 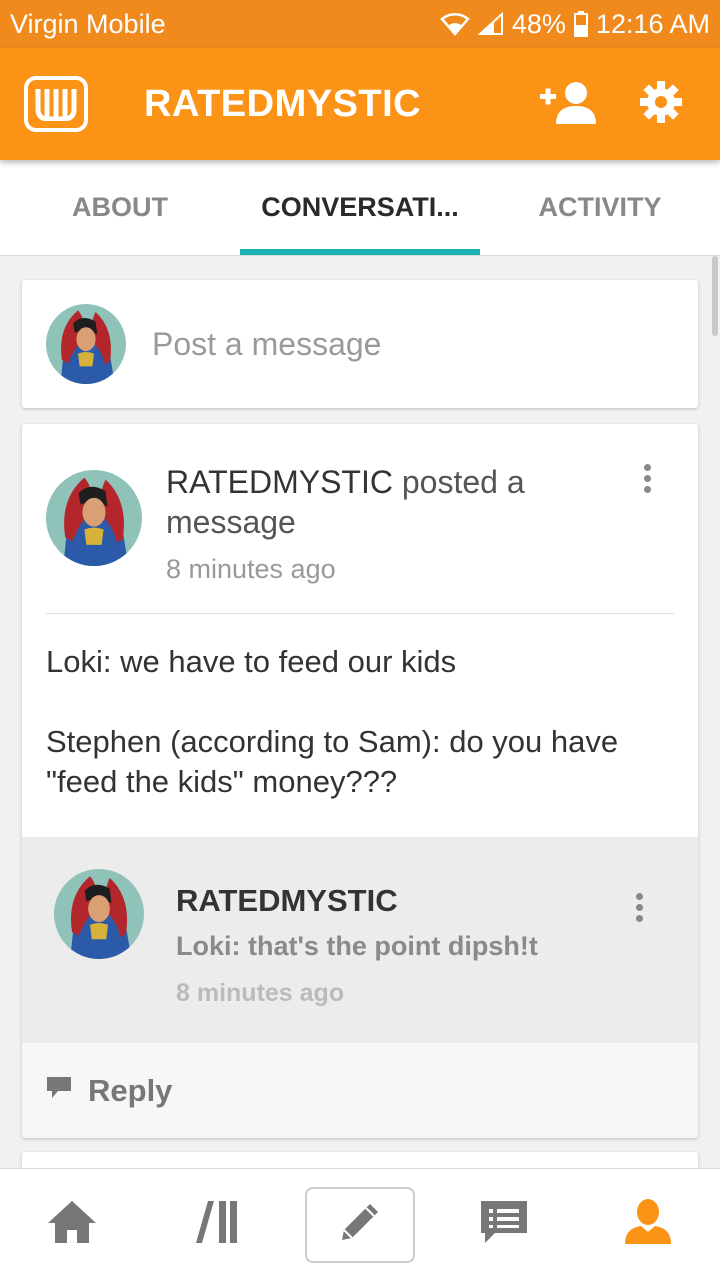 I want to click on tab-about: ABOUT, so click(x=120, y=207).